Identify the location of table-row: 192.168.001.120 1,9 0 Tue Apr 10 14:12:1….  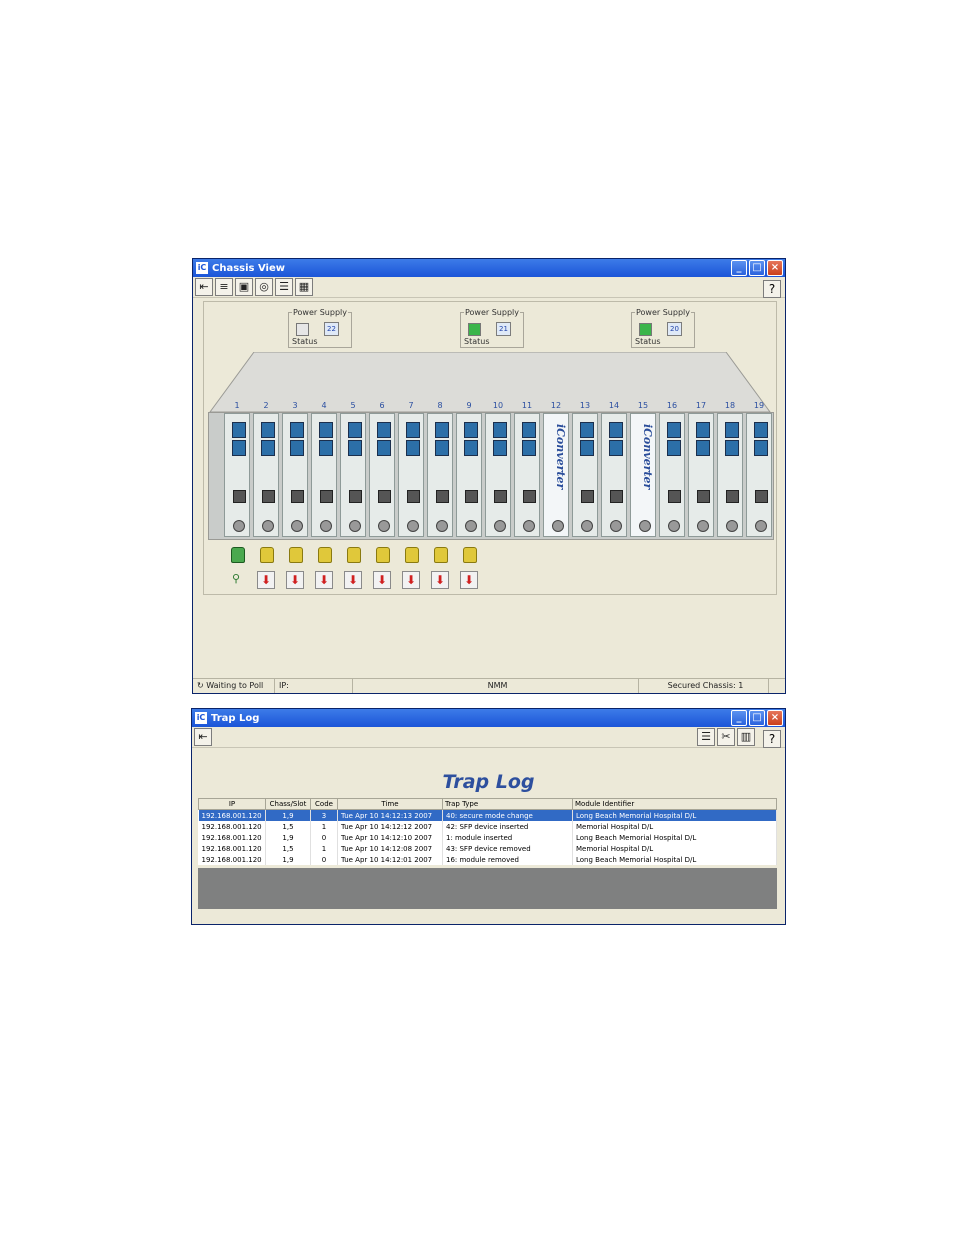
(487, 837).